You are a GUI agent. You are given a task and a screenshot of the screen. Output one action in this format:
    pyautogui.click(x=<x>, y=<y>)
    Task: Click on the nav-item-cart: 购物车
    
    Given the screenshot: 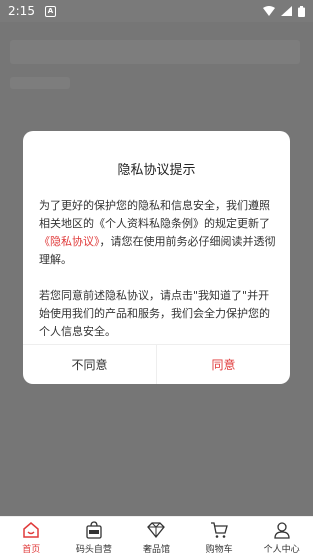 What is the action you would take?
    pyautogui.click(x=219, y=537)
    